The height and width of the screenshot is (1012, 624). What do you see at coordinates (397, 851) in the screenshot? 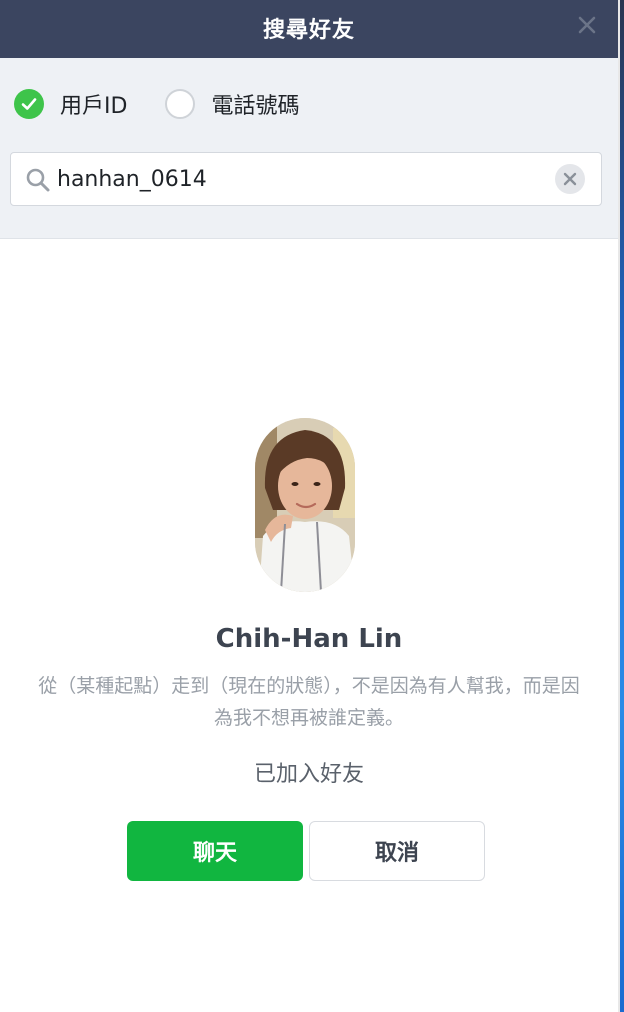
I see `cancel-button: 取消` at bounding box center [397, 851].